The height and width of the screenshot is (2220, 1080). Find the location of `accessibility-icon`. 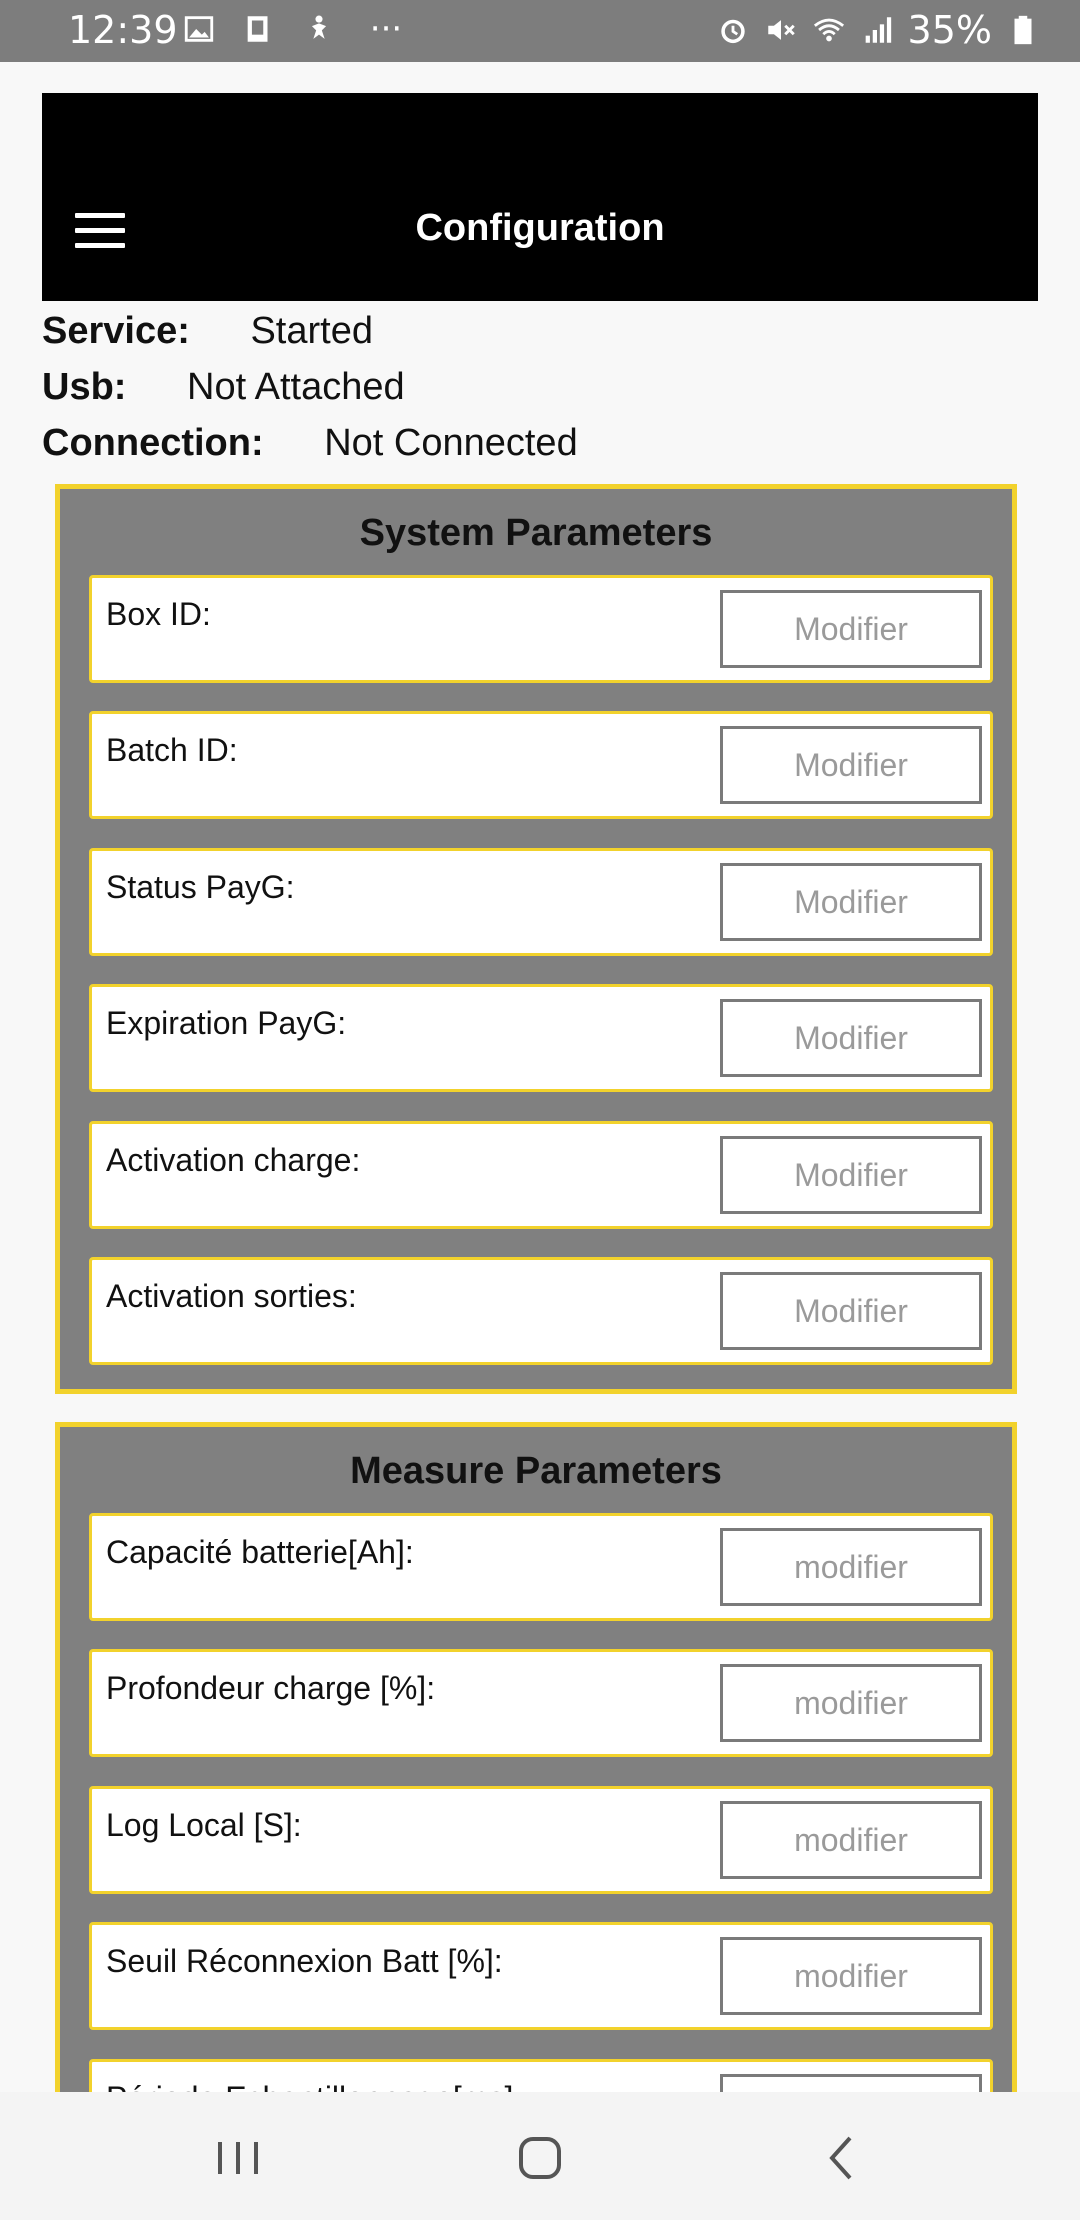

accessibility-icon is located at coordinates (319, 29).